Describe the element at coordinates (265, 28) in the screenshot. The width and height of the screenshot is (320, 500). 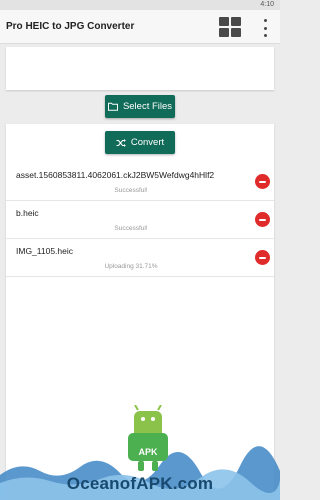
I see `more-vertical-icon` at that location.